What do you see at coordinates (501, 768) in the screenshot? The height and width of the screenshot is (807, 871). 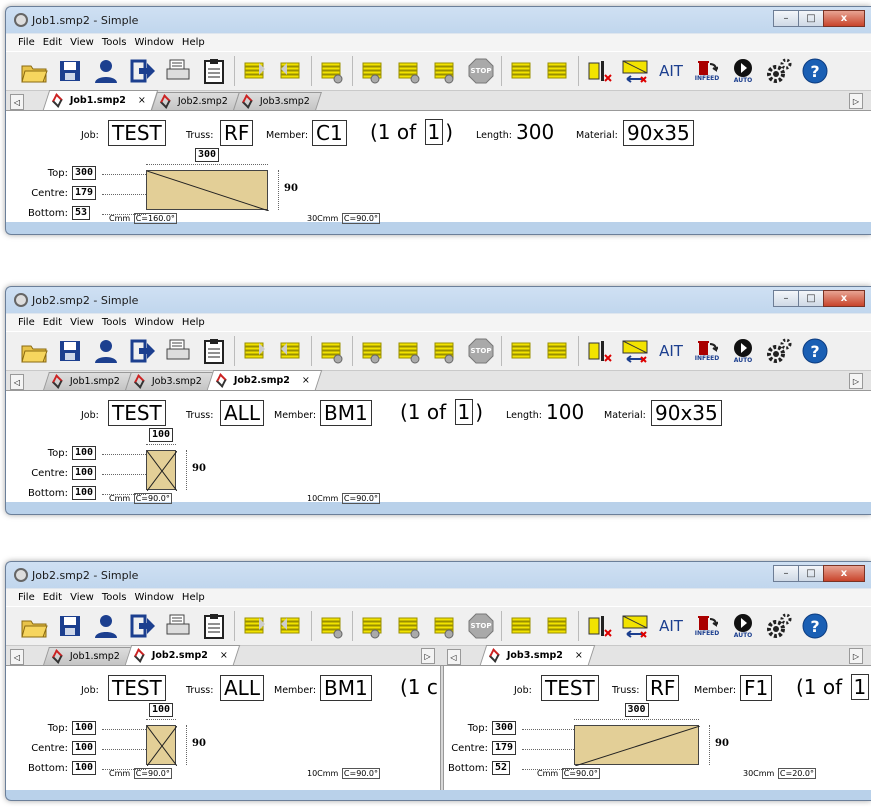 I see `bottom-value: 52` at bounding box center [501, 768].